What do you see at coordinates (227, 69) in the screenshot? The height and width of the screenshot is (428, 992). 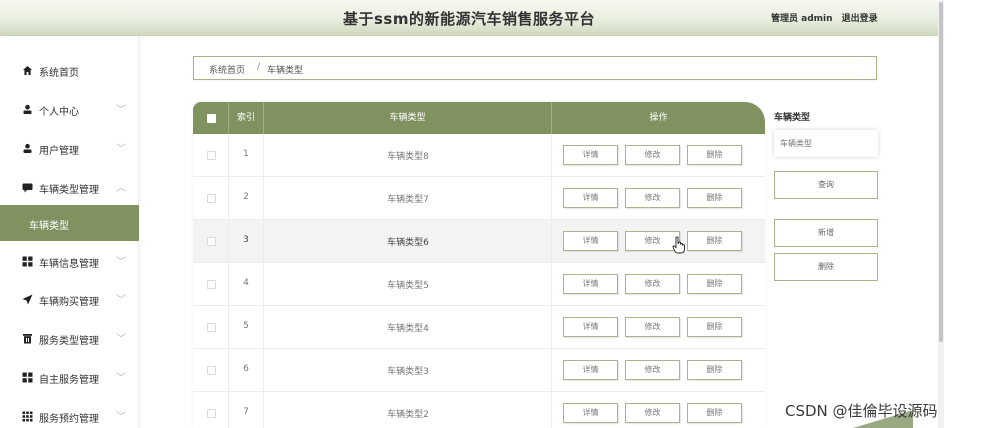 I see `breadcrumb-home: 系统首页` at bounding box center [227, 69].